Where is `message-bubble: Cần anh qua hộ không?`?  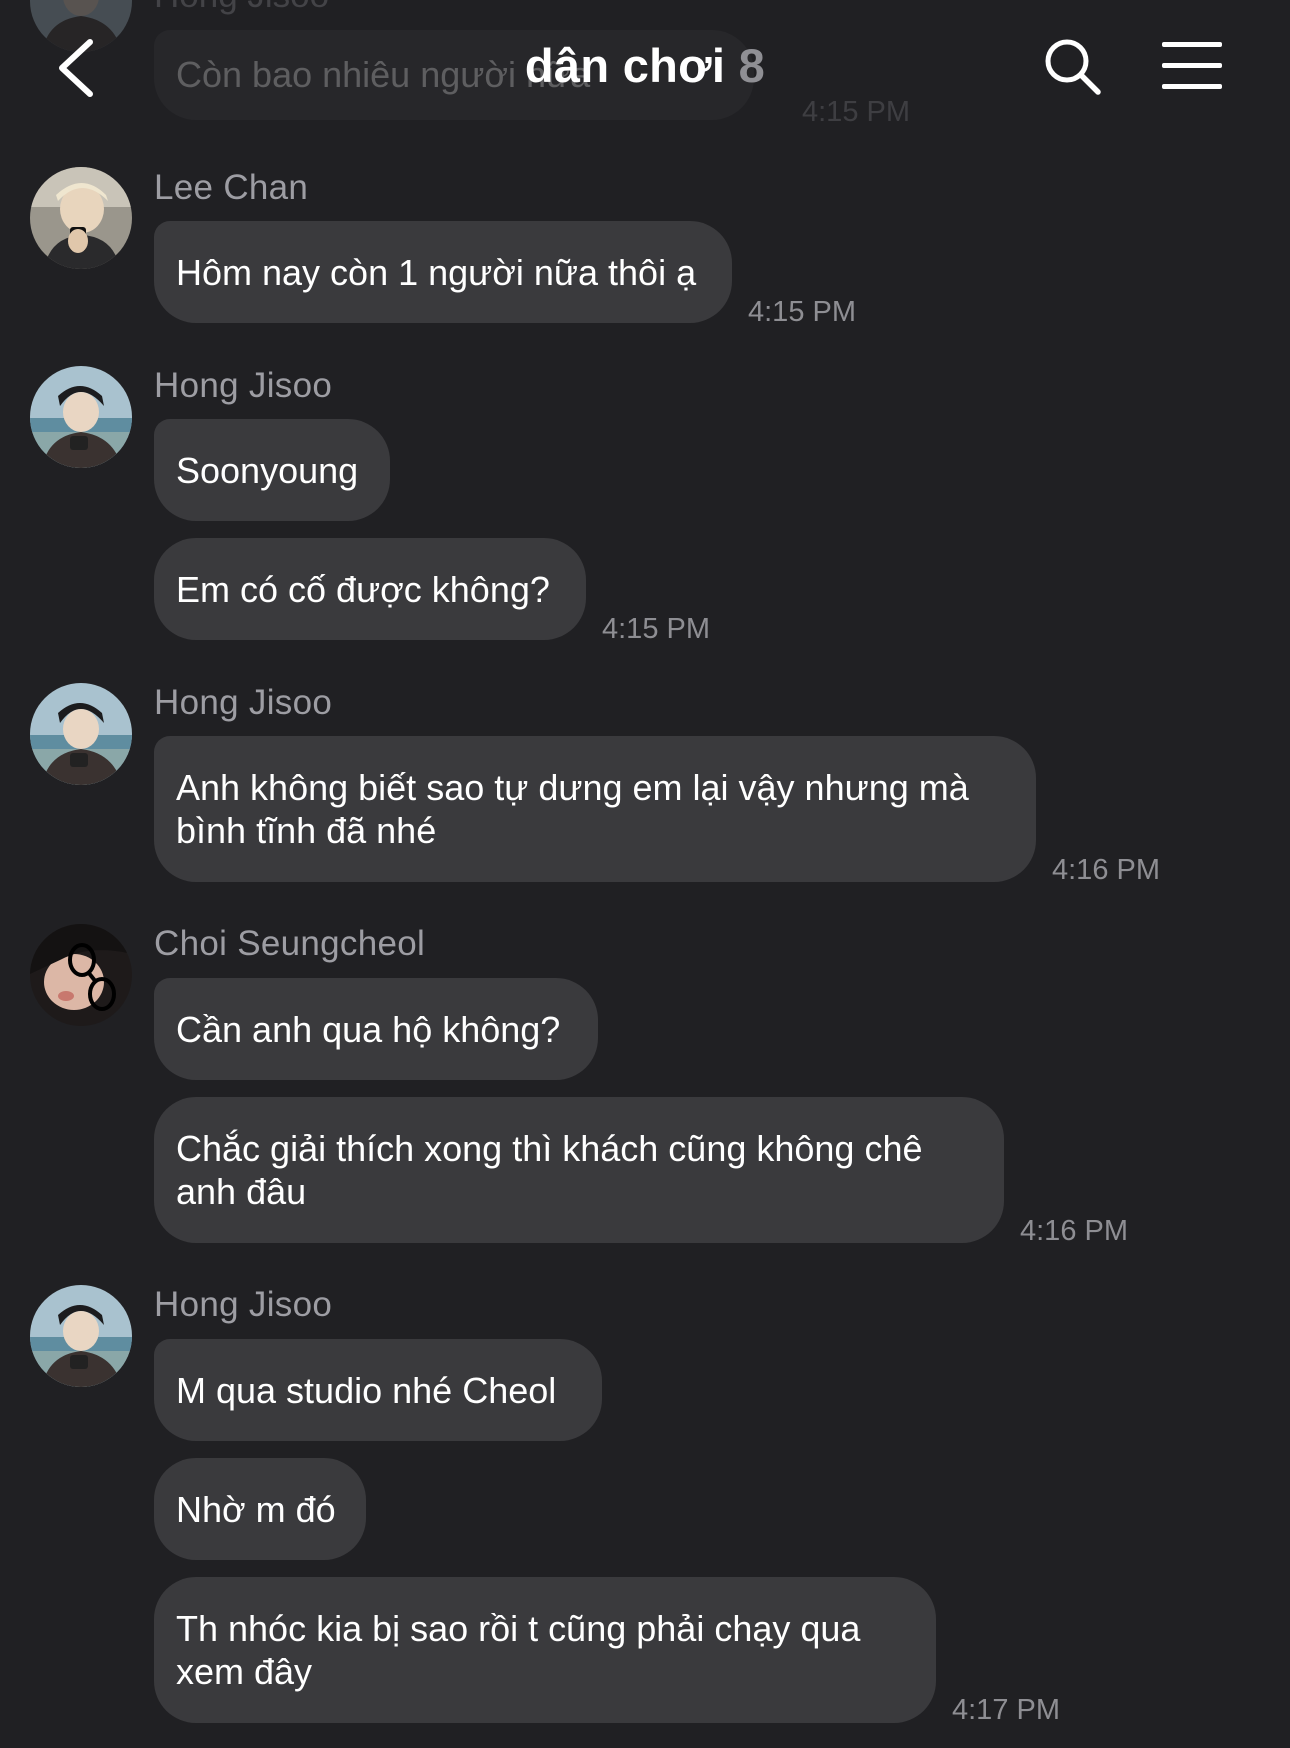 message-bubble: Cần anh qua hộ không? is located at coordinates (376, 1029).